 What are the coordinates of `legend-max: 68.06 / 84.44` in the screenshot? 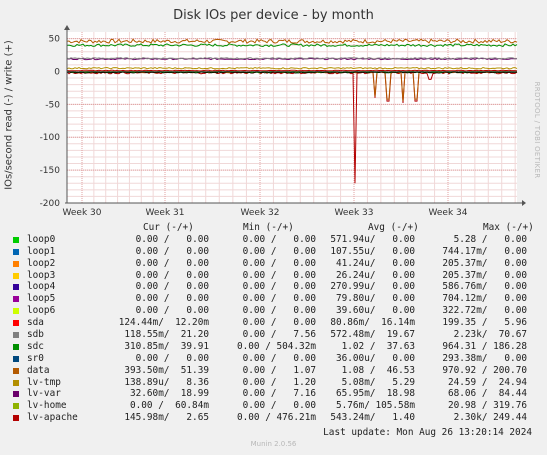 It's located at (487, 394).